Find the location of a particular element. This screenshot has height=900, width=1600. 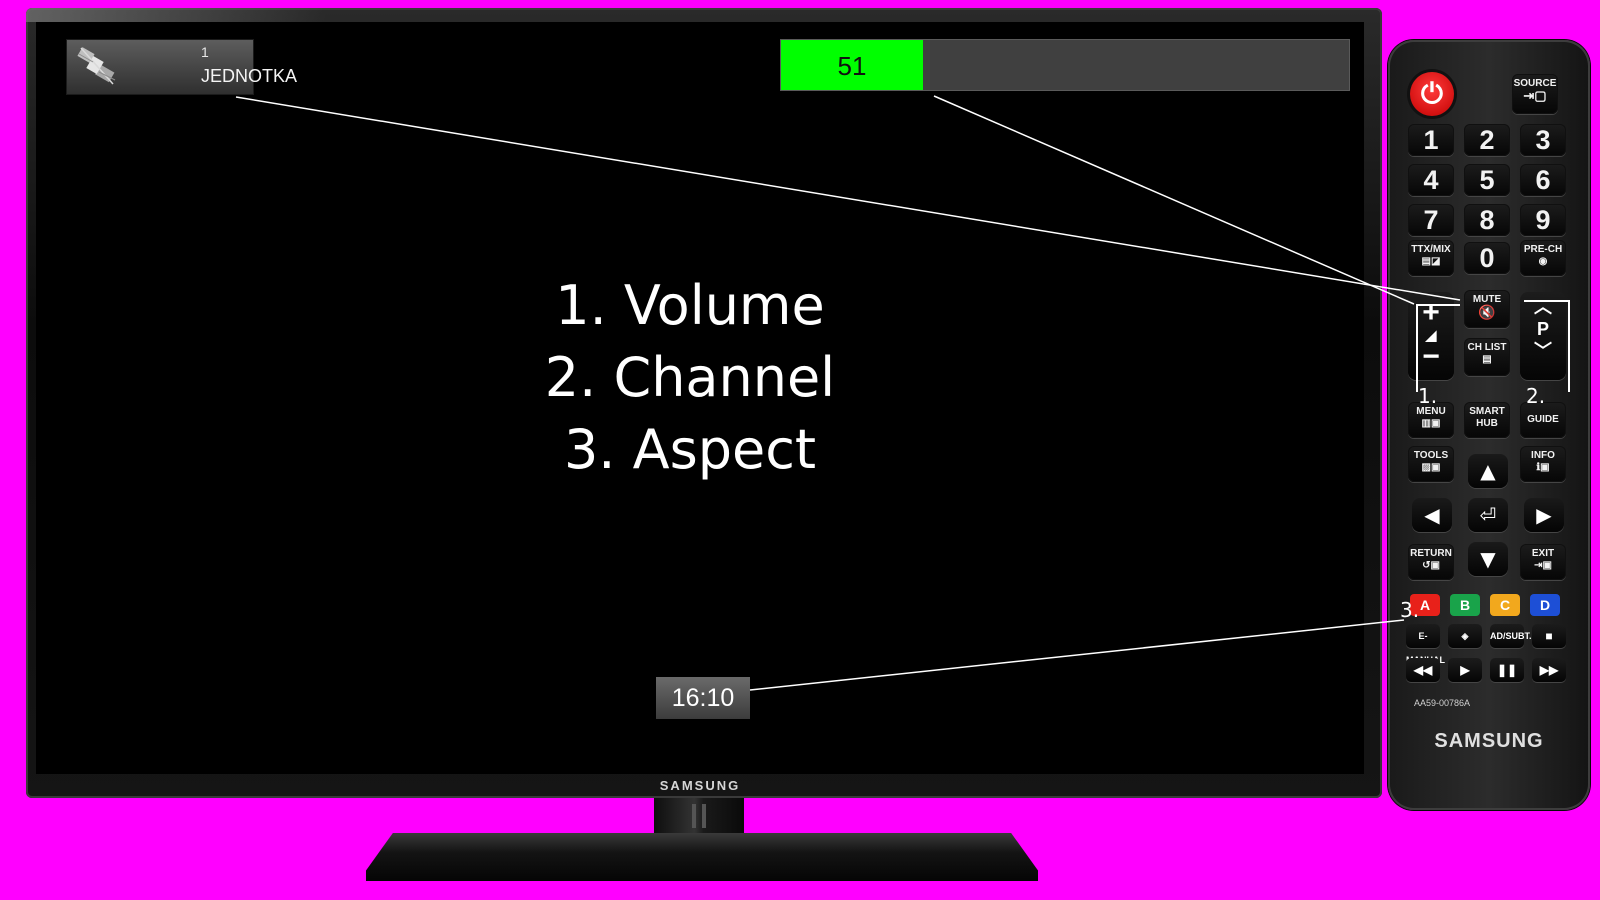

info-label: INFO is located at coordinates (1543, 455).